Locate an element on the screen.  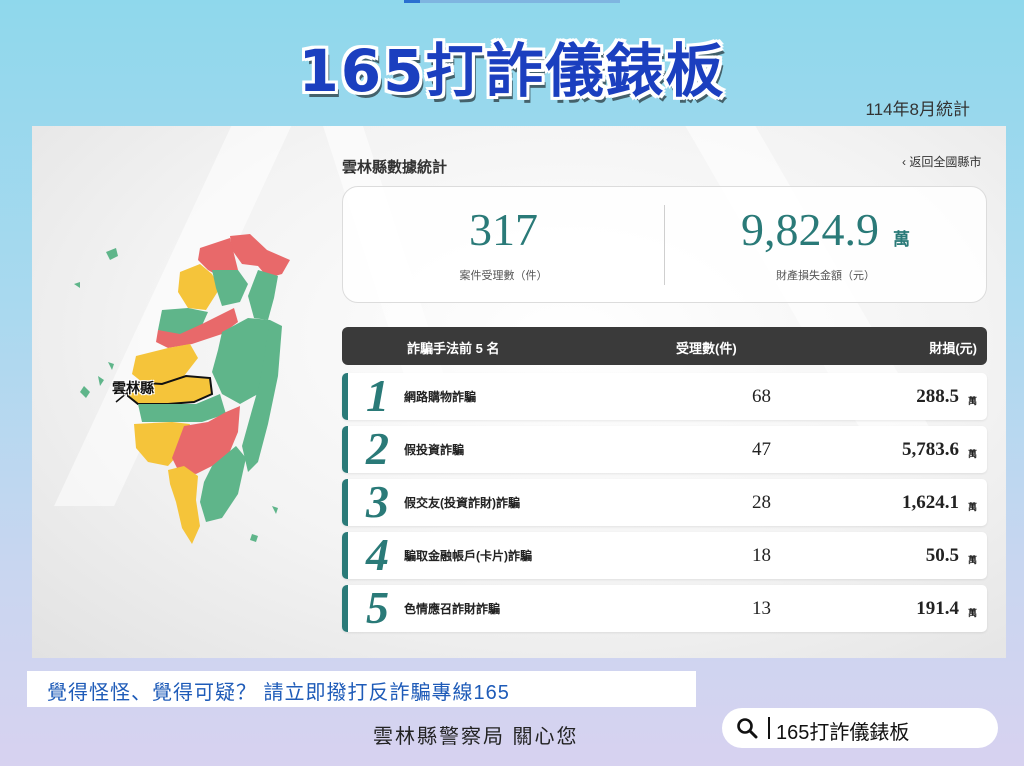
search-icon is located at coordinates (747, 728).